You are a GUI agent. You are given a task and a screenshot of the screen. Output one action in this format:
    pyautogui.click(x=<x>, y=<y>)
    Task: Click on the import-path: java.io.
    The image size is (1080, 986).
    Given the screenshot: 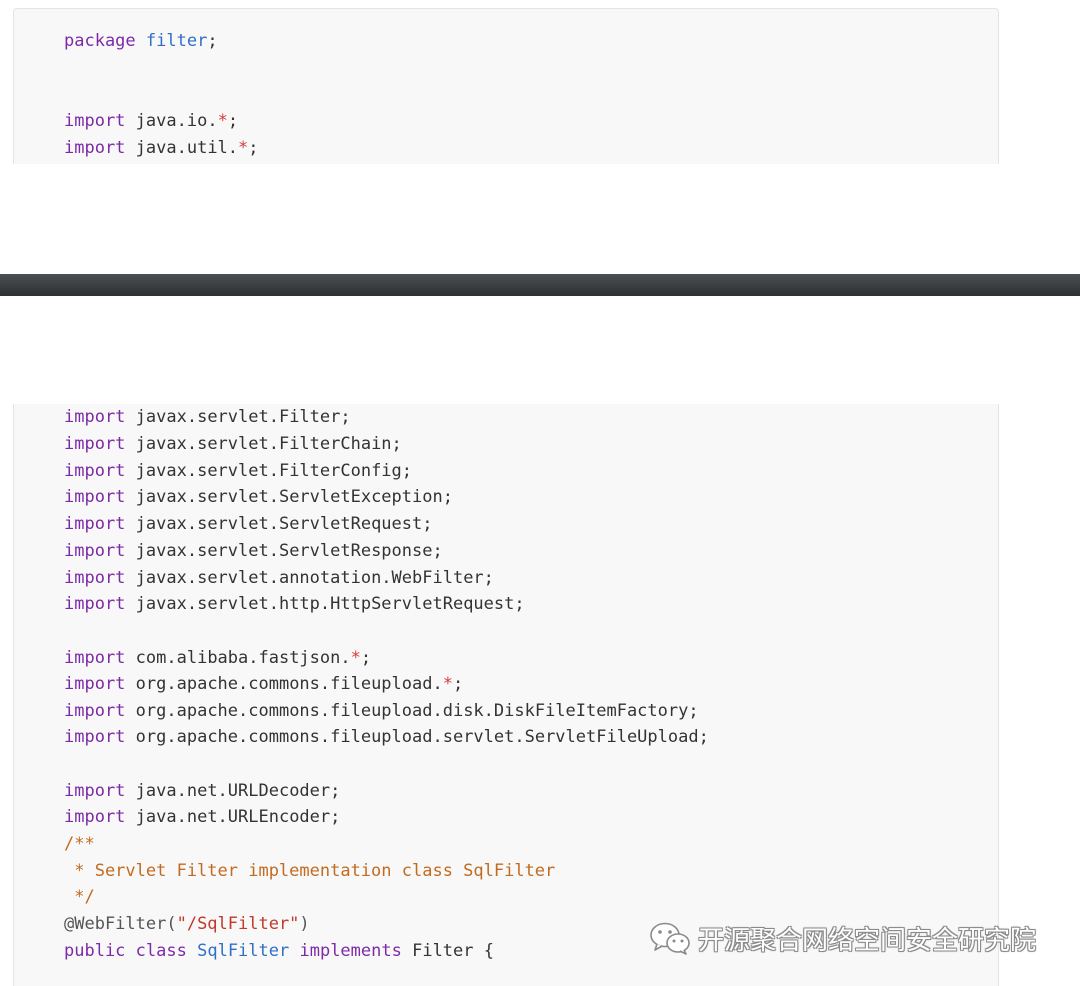 What is the action you would take?
    pyautogui.click(x=176, y=121)
    